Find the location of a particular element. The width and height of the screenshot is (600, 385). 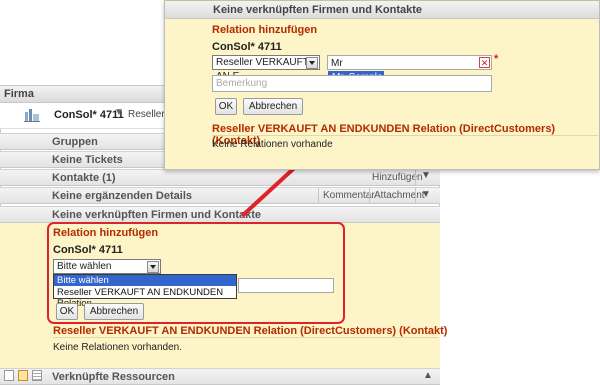

zoom-relation-type-select: Reseller VERKAUFT AN E is located at coordinates (266, 68).